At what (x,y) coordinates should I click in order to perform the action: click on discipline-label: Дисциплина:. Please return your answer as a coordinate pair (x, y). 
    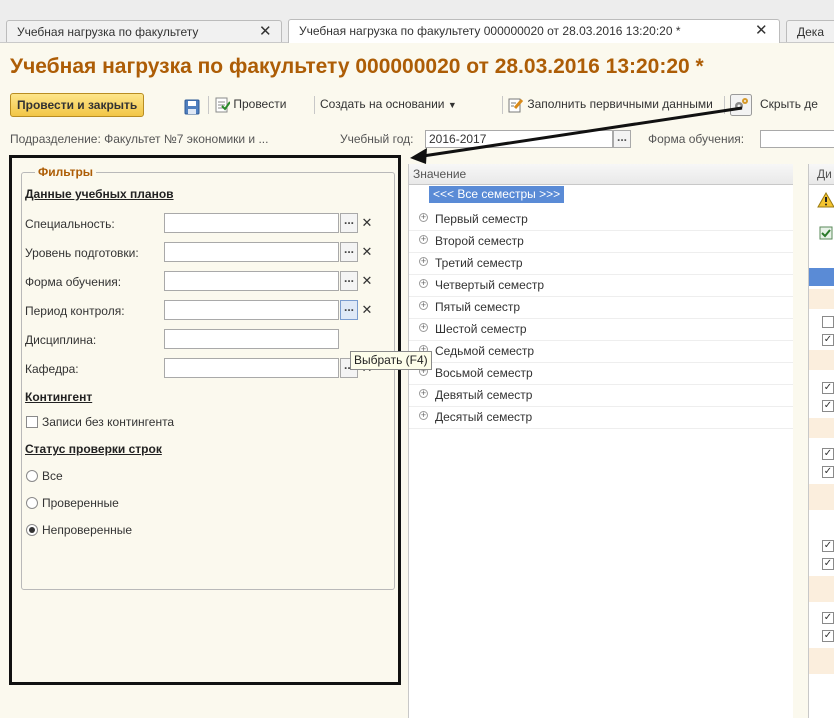
    Looking at the image, I should click on (61, 340).